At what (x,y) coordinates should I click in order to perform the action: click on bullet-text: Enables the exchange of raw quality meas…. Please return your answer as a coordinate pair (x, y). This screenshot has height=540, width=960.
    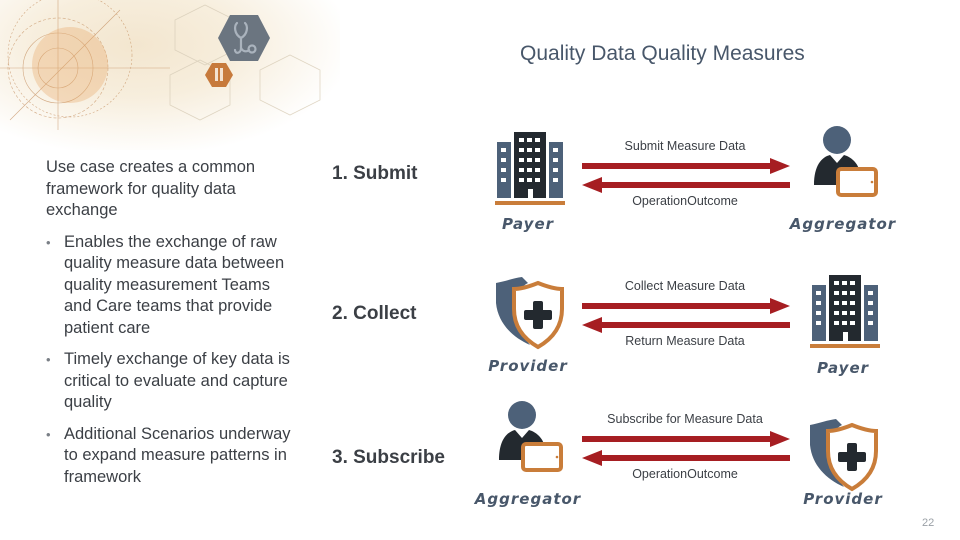
    Looking at the image, I should click on (174, 284).